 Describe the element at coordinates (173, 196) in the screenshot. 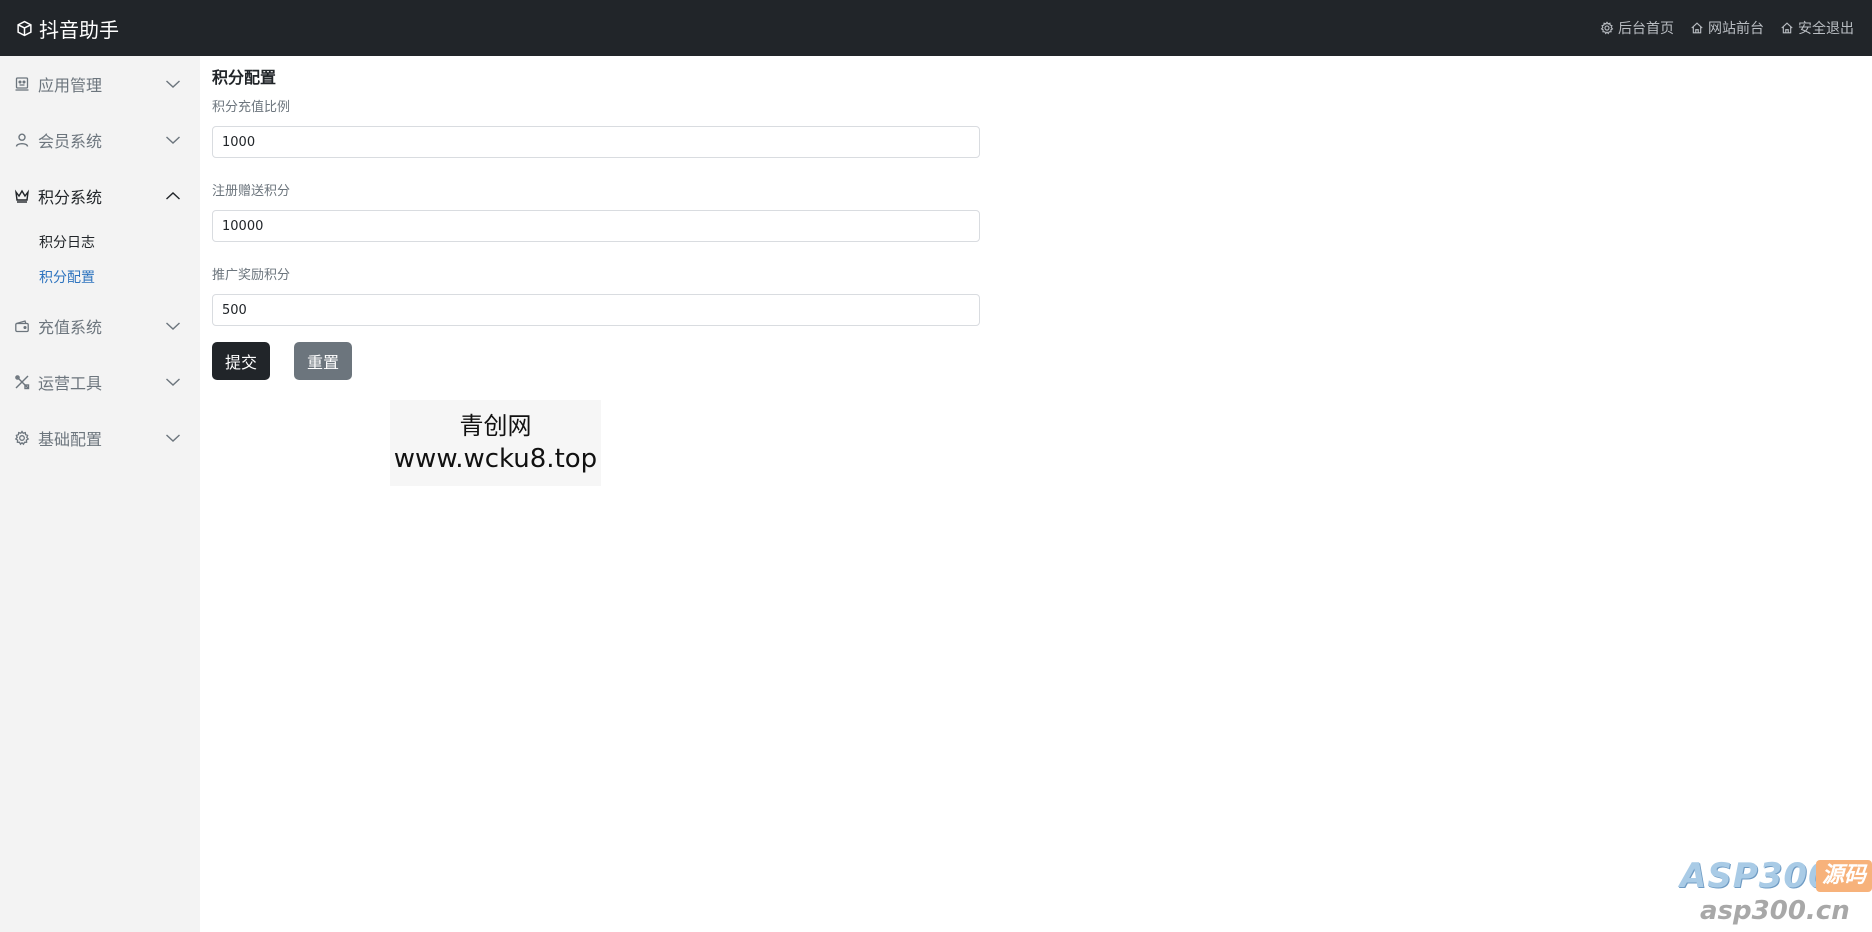

I see `chevron-up-icon` at that location.